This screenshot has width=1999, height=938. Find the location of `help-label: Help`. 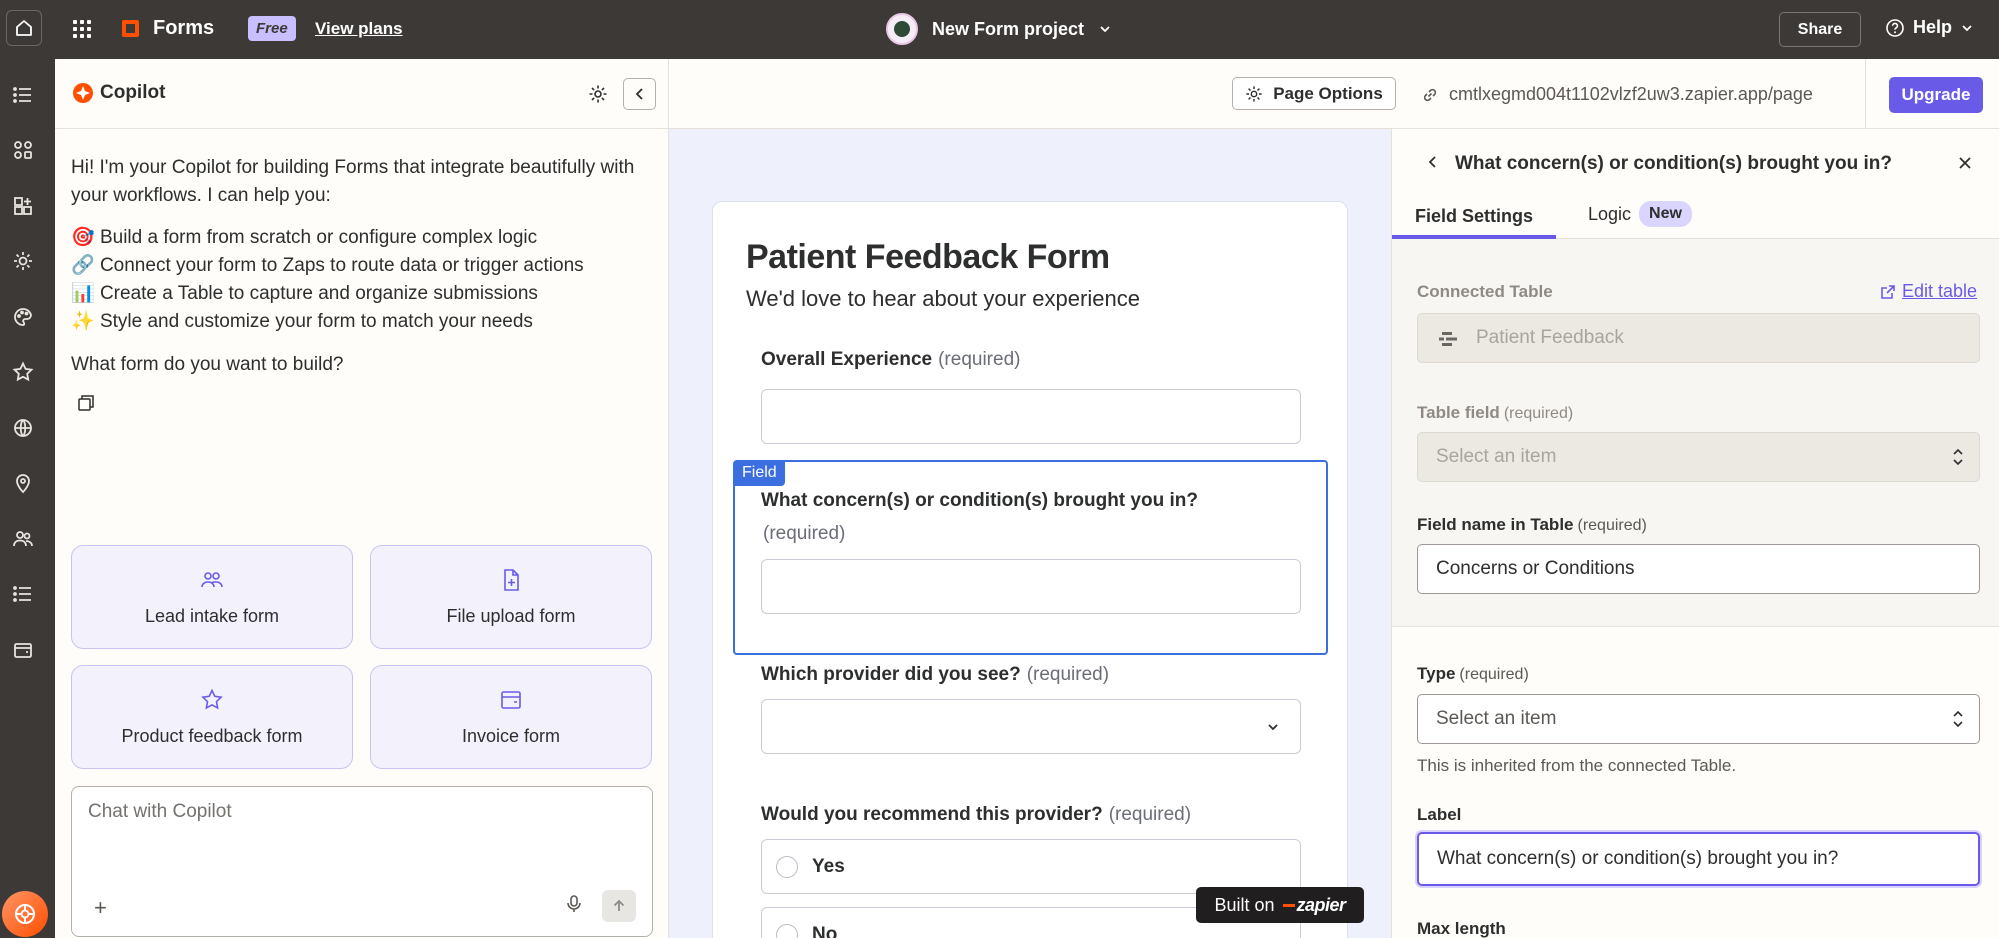

help-label: Help is located at coordinates (1933, 27).